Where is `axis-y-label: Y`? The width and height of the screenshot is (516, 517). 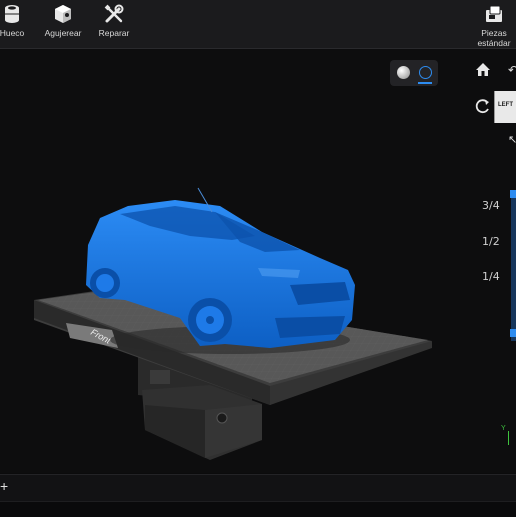 axis-y-label: Y is located at coordinates (503, 428).